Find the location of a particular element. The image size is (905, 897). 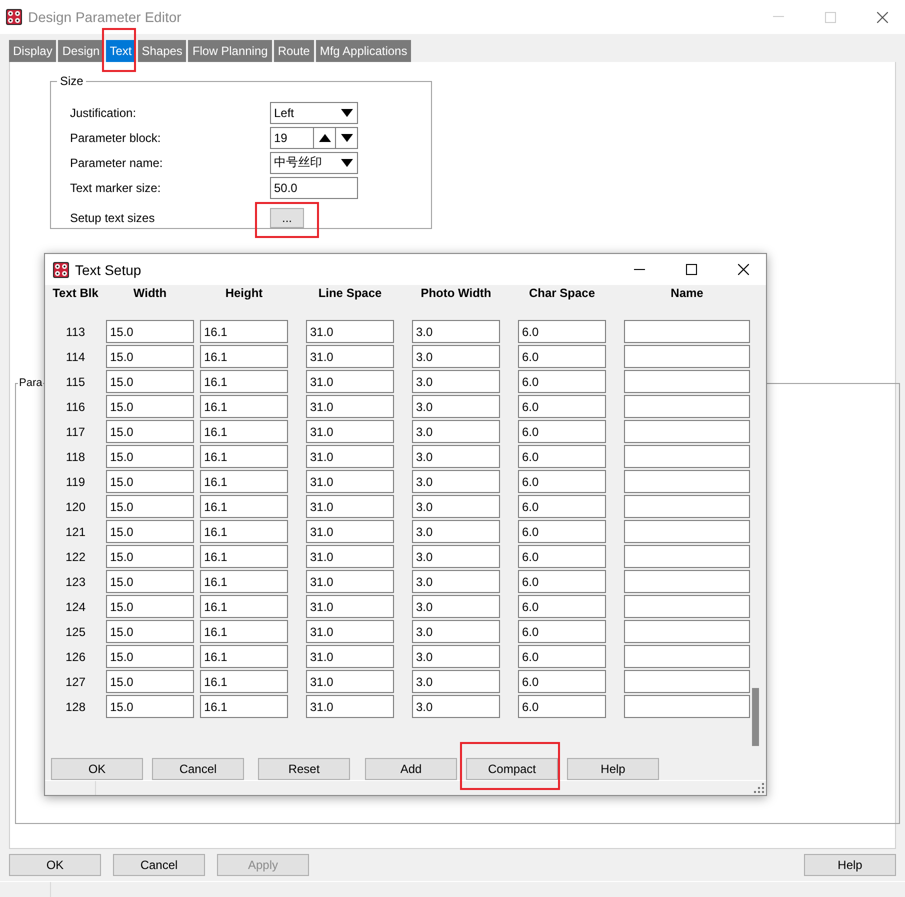

tab: Text is located at coordinates (121, 51).